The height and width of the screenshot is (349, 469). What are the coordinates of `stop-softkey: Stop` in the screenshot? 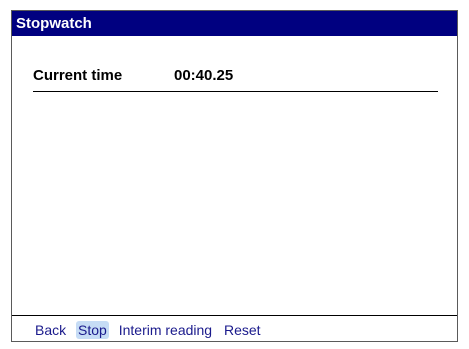 It's located at (92, 330).